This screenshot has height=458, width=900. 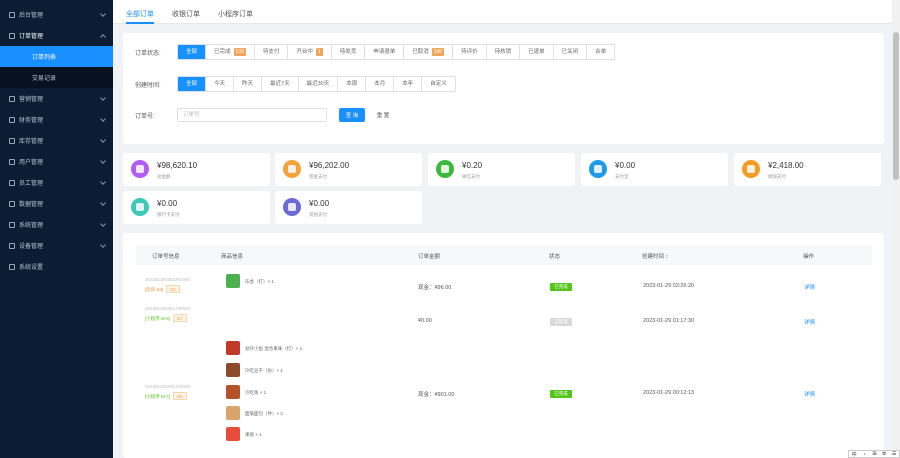 What do you see at coordinates (896, 106) in the screenshot?
I see `scrollbar-thumb` at bounding box center [896, 106].